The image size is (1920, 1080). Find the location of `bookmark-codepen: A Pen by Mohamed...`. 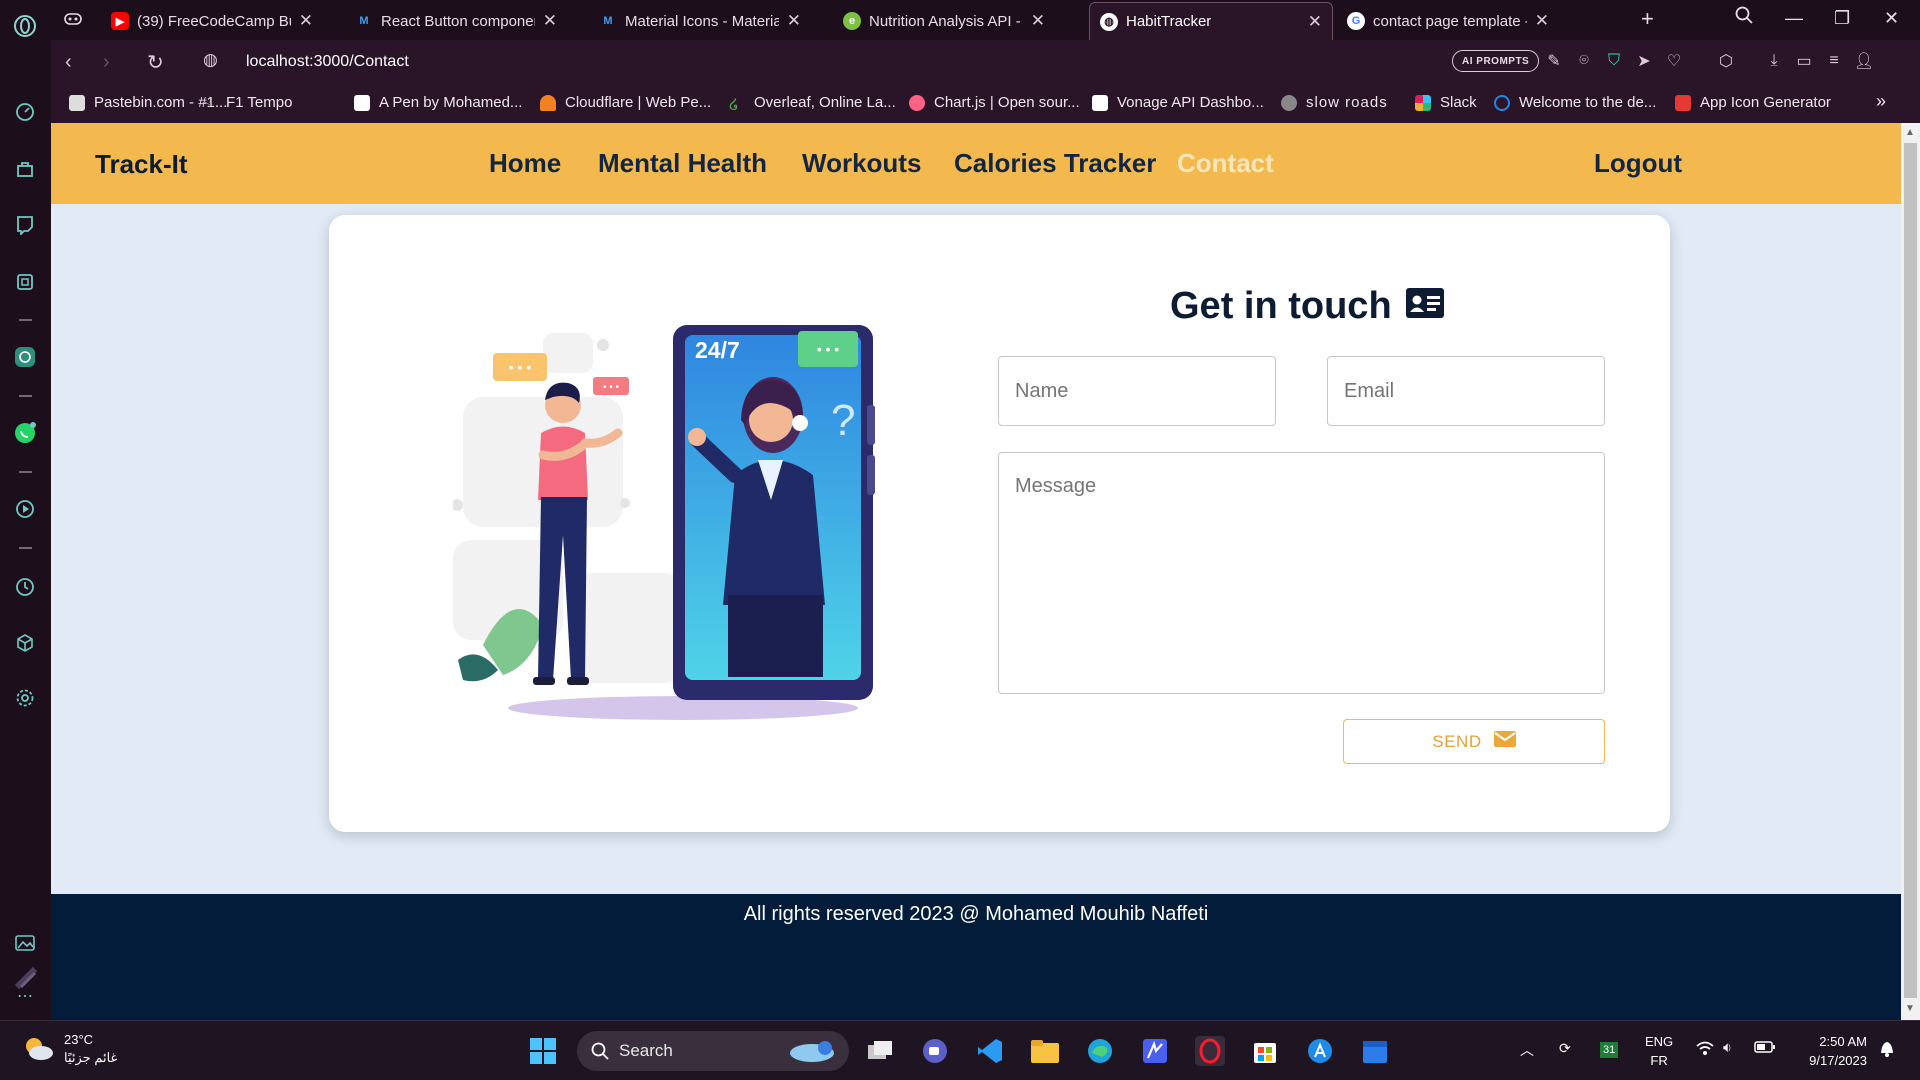

bookmark-codepen: A Pen by Mohamed... is located at coordinates (438, 102).